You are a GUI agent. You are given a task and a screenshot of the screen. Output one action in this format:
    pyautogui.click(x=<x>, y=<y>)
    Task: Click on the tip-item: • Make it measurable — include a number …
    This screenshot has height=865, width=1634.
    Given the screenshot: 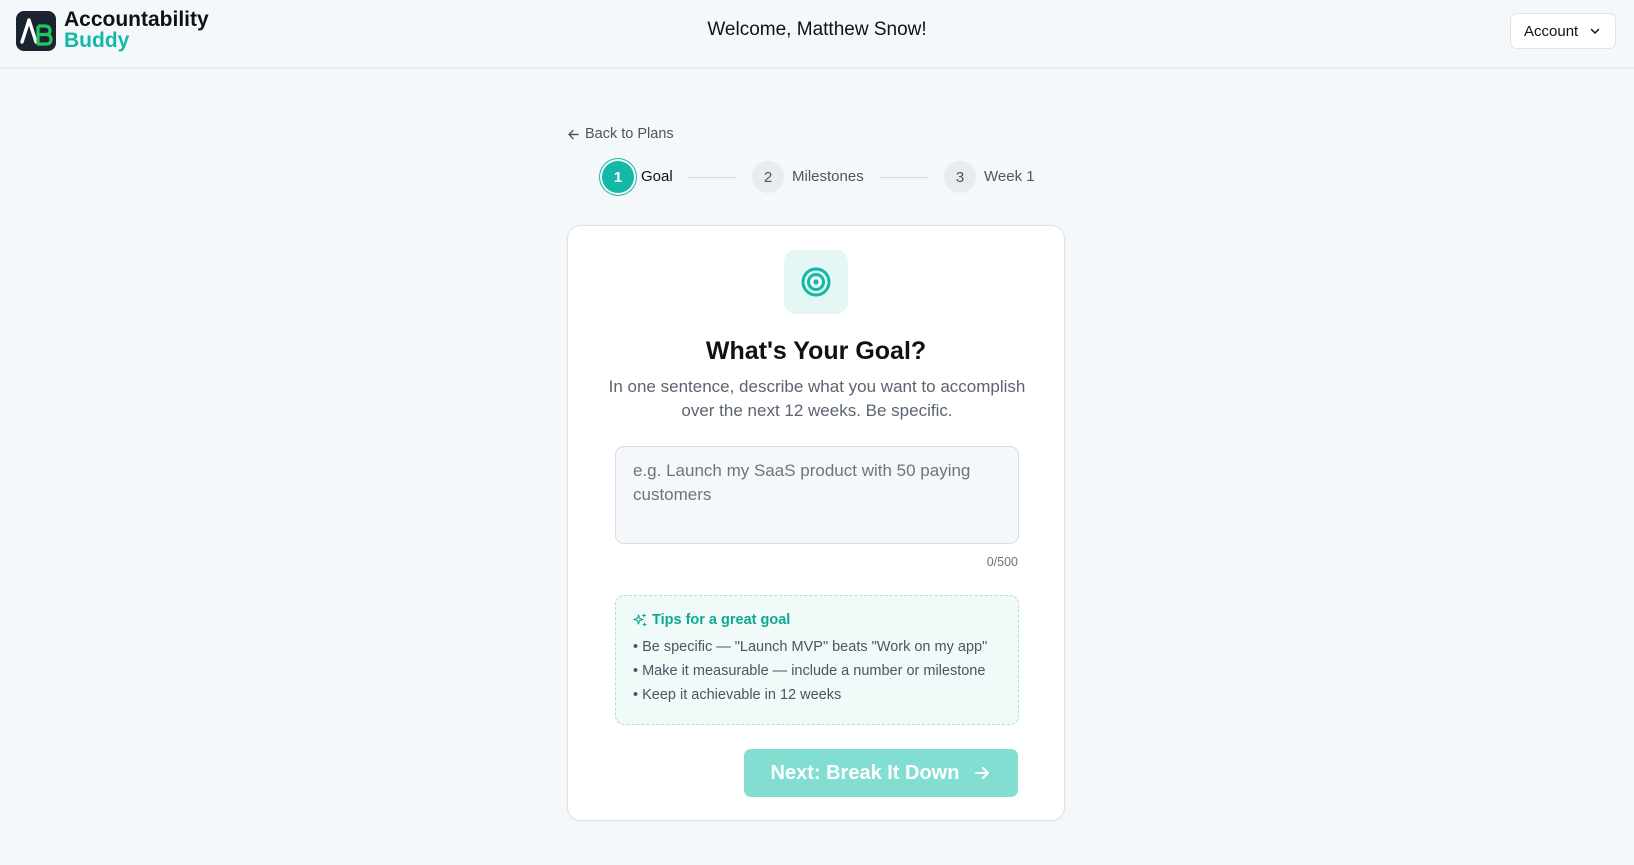 What is the action you would take?
    pyautogui.click(x=809, y=671)
    